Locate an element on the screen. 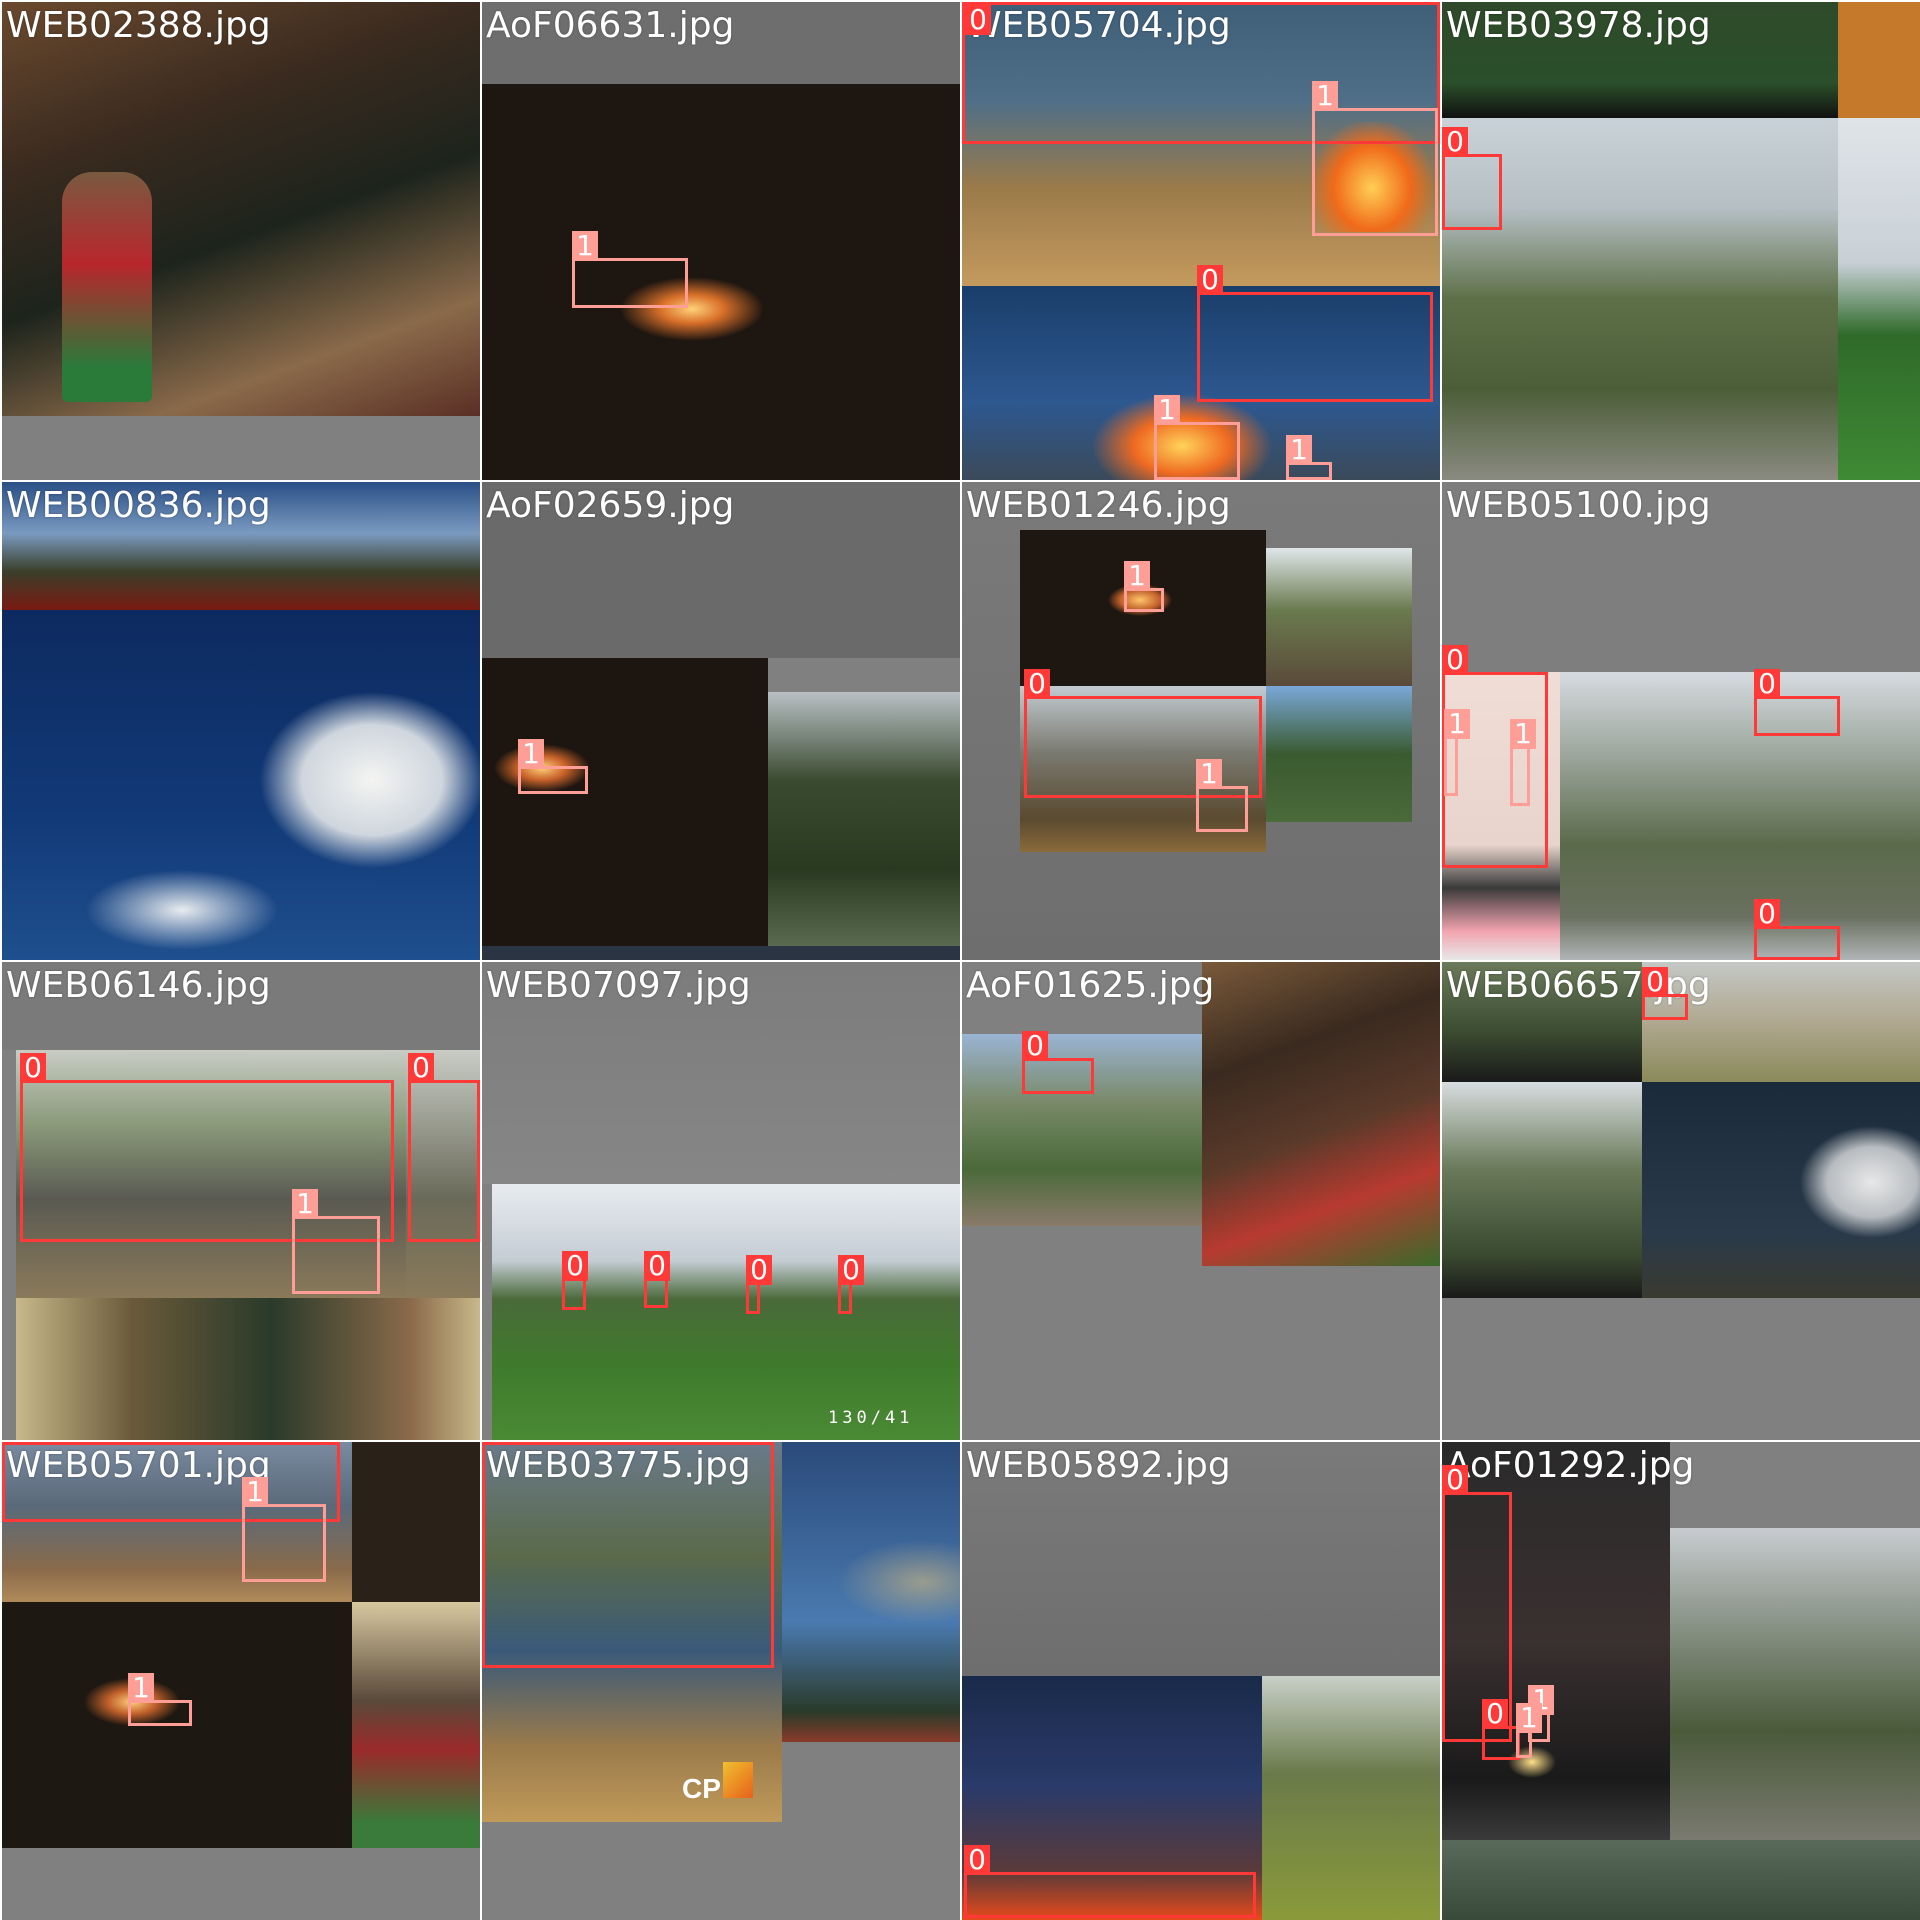 The width and height of the screenshot is (1920, 1920). mosaic-tile: 0 1 0 1 1 WEB05704.jpg is located at coordinates (1201, 241).